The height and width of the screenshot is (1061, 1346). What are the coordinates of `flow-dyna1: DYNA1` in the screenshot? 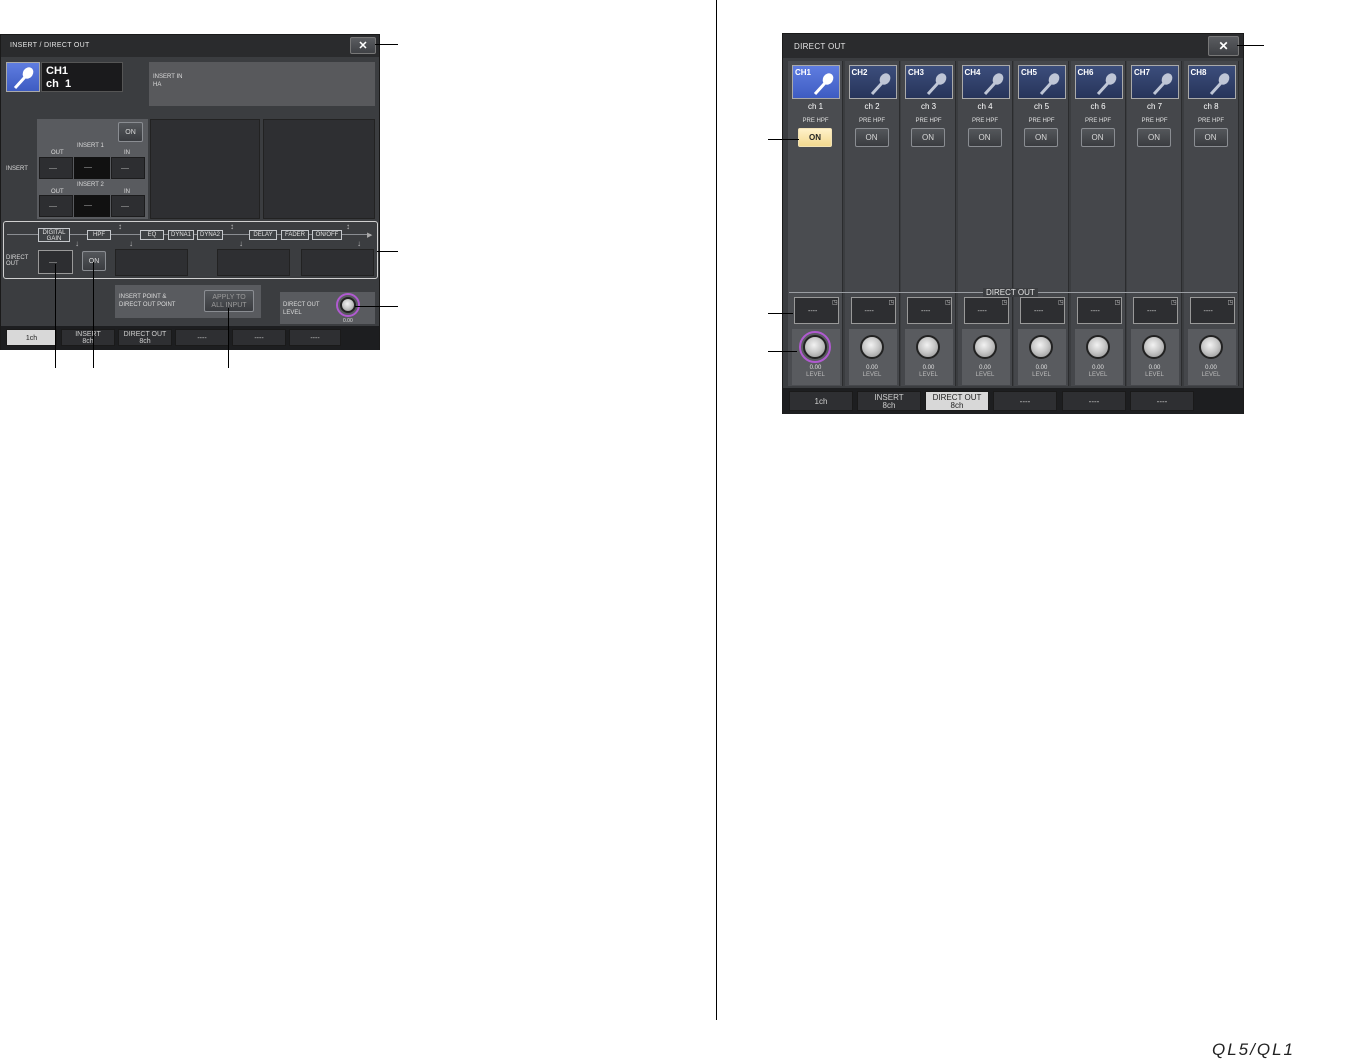 It's located at (181, 235).